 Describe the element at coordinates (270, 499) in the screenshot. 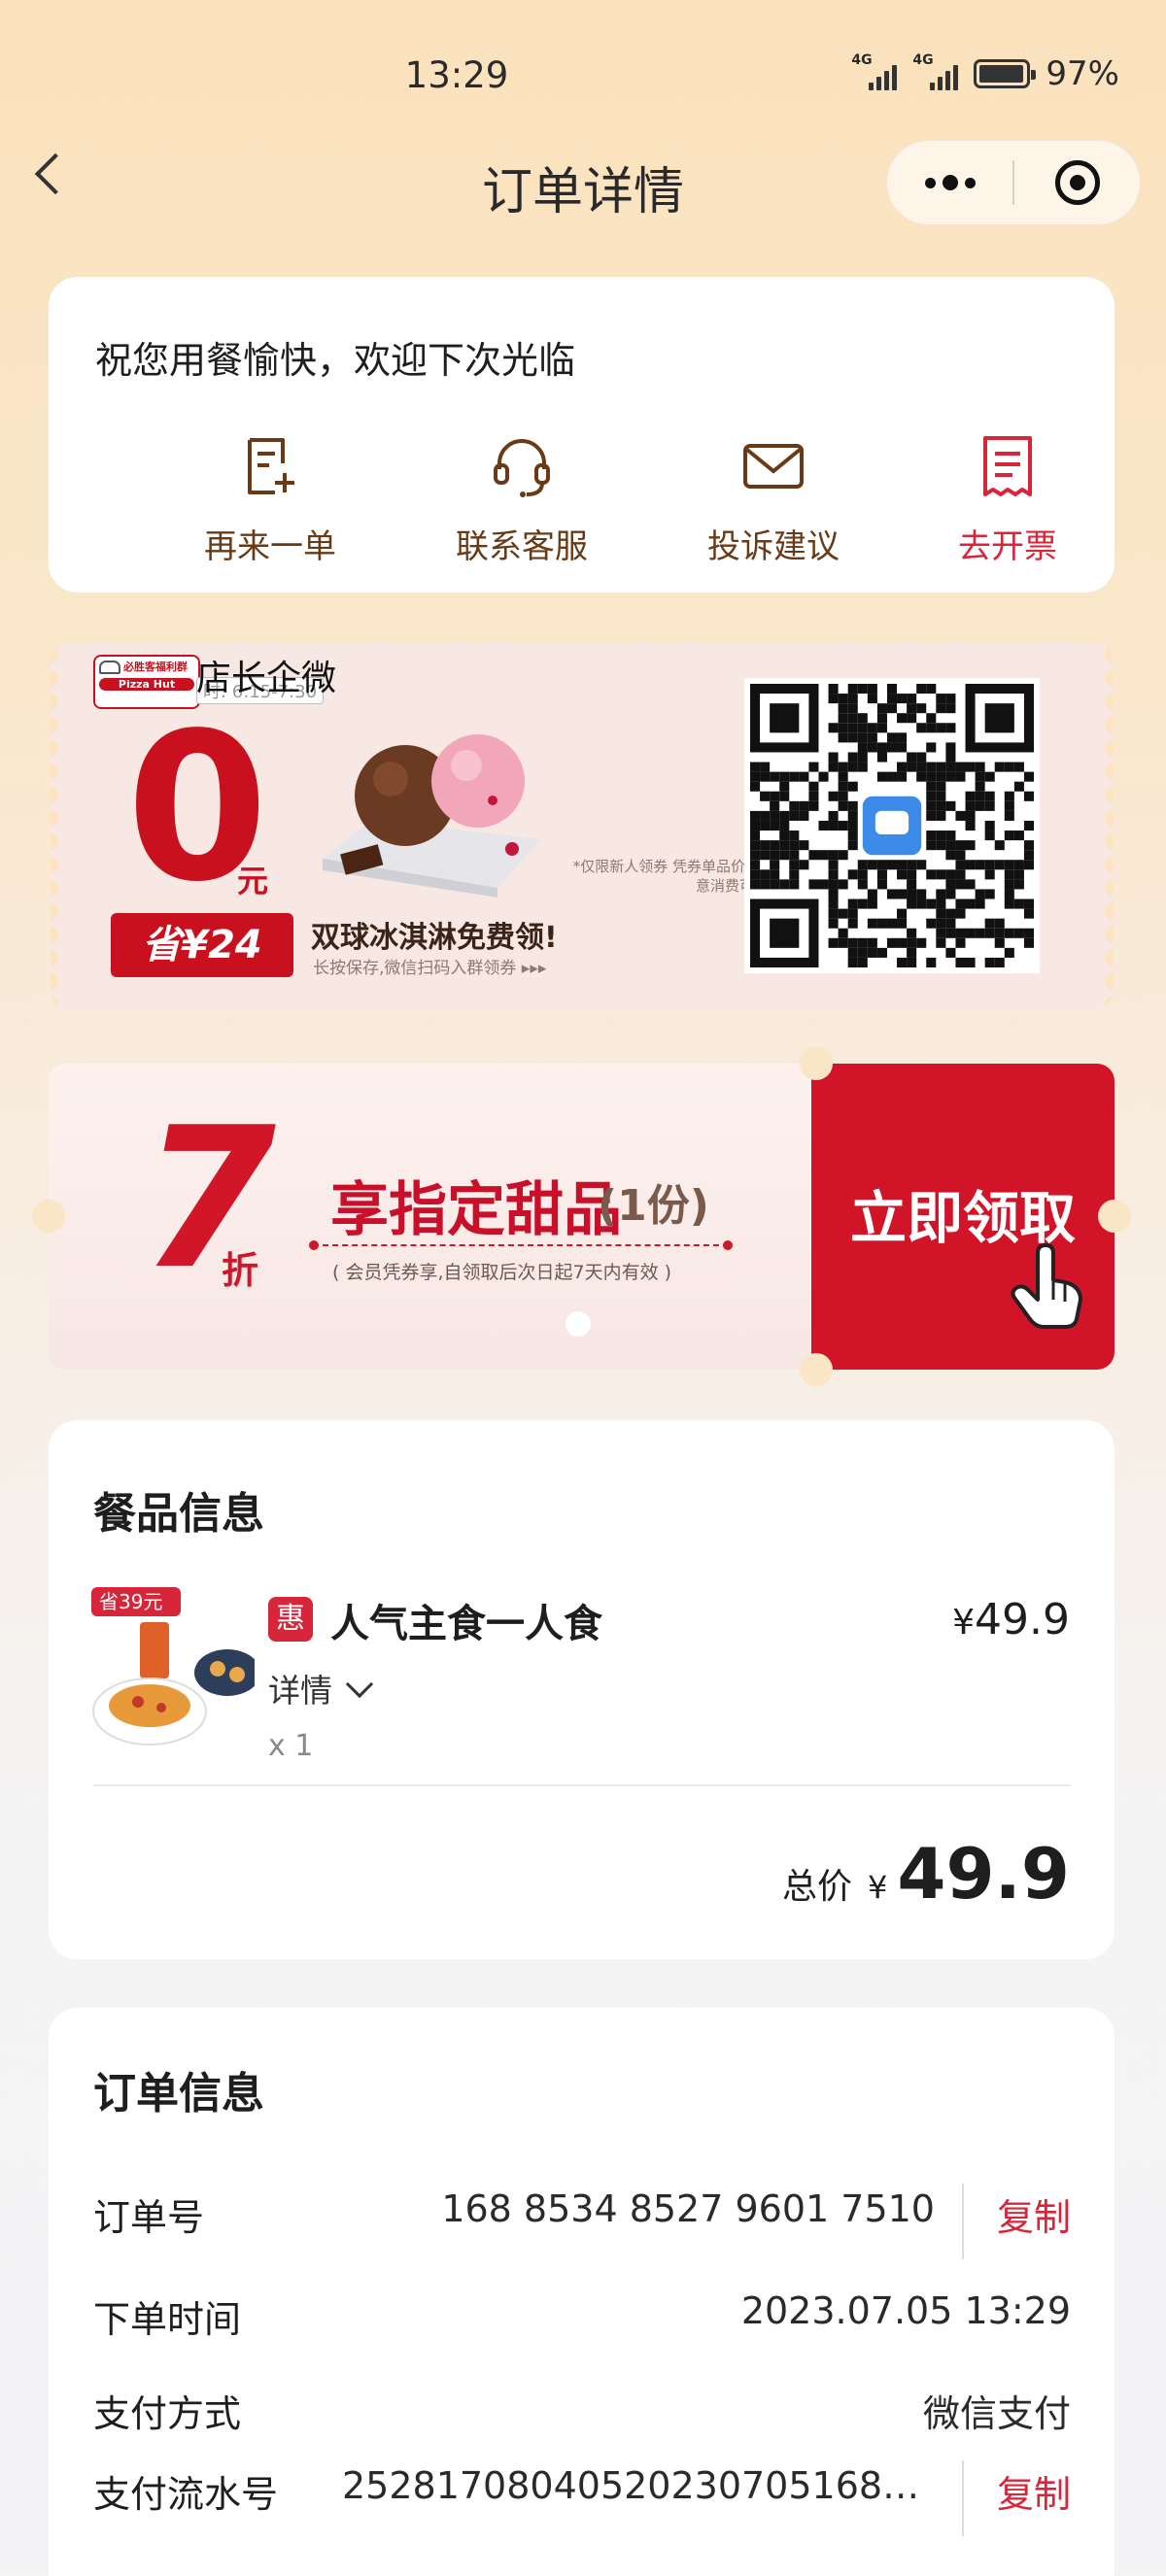

I see `reorder-button: 再来一单` at that location.